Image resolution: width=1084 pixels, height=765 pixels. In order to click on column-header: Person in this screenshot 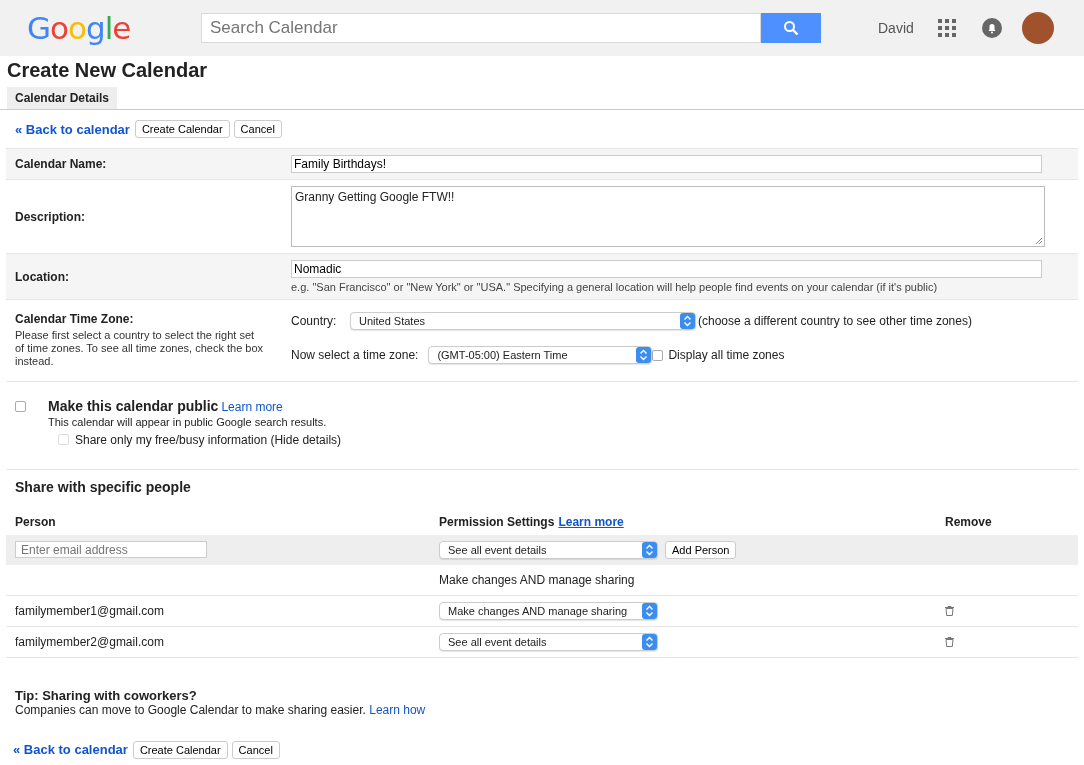, I will do `click(35, 521)`.